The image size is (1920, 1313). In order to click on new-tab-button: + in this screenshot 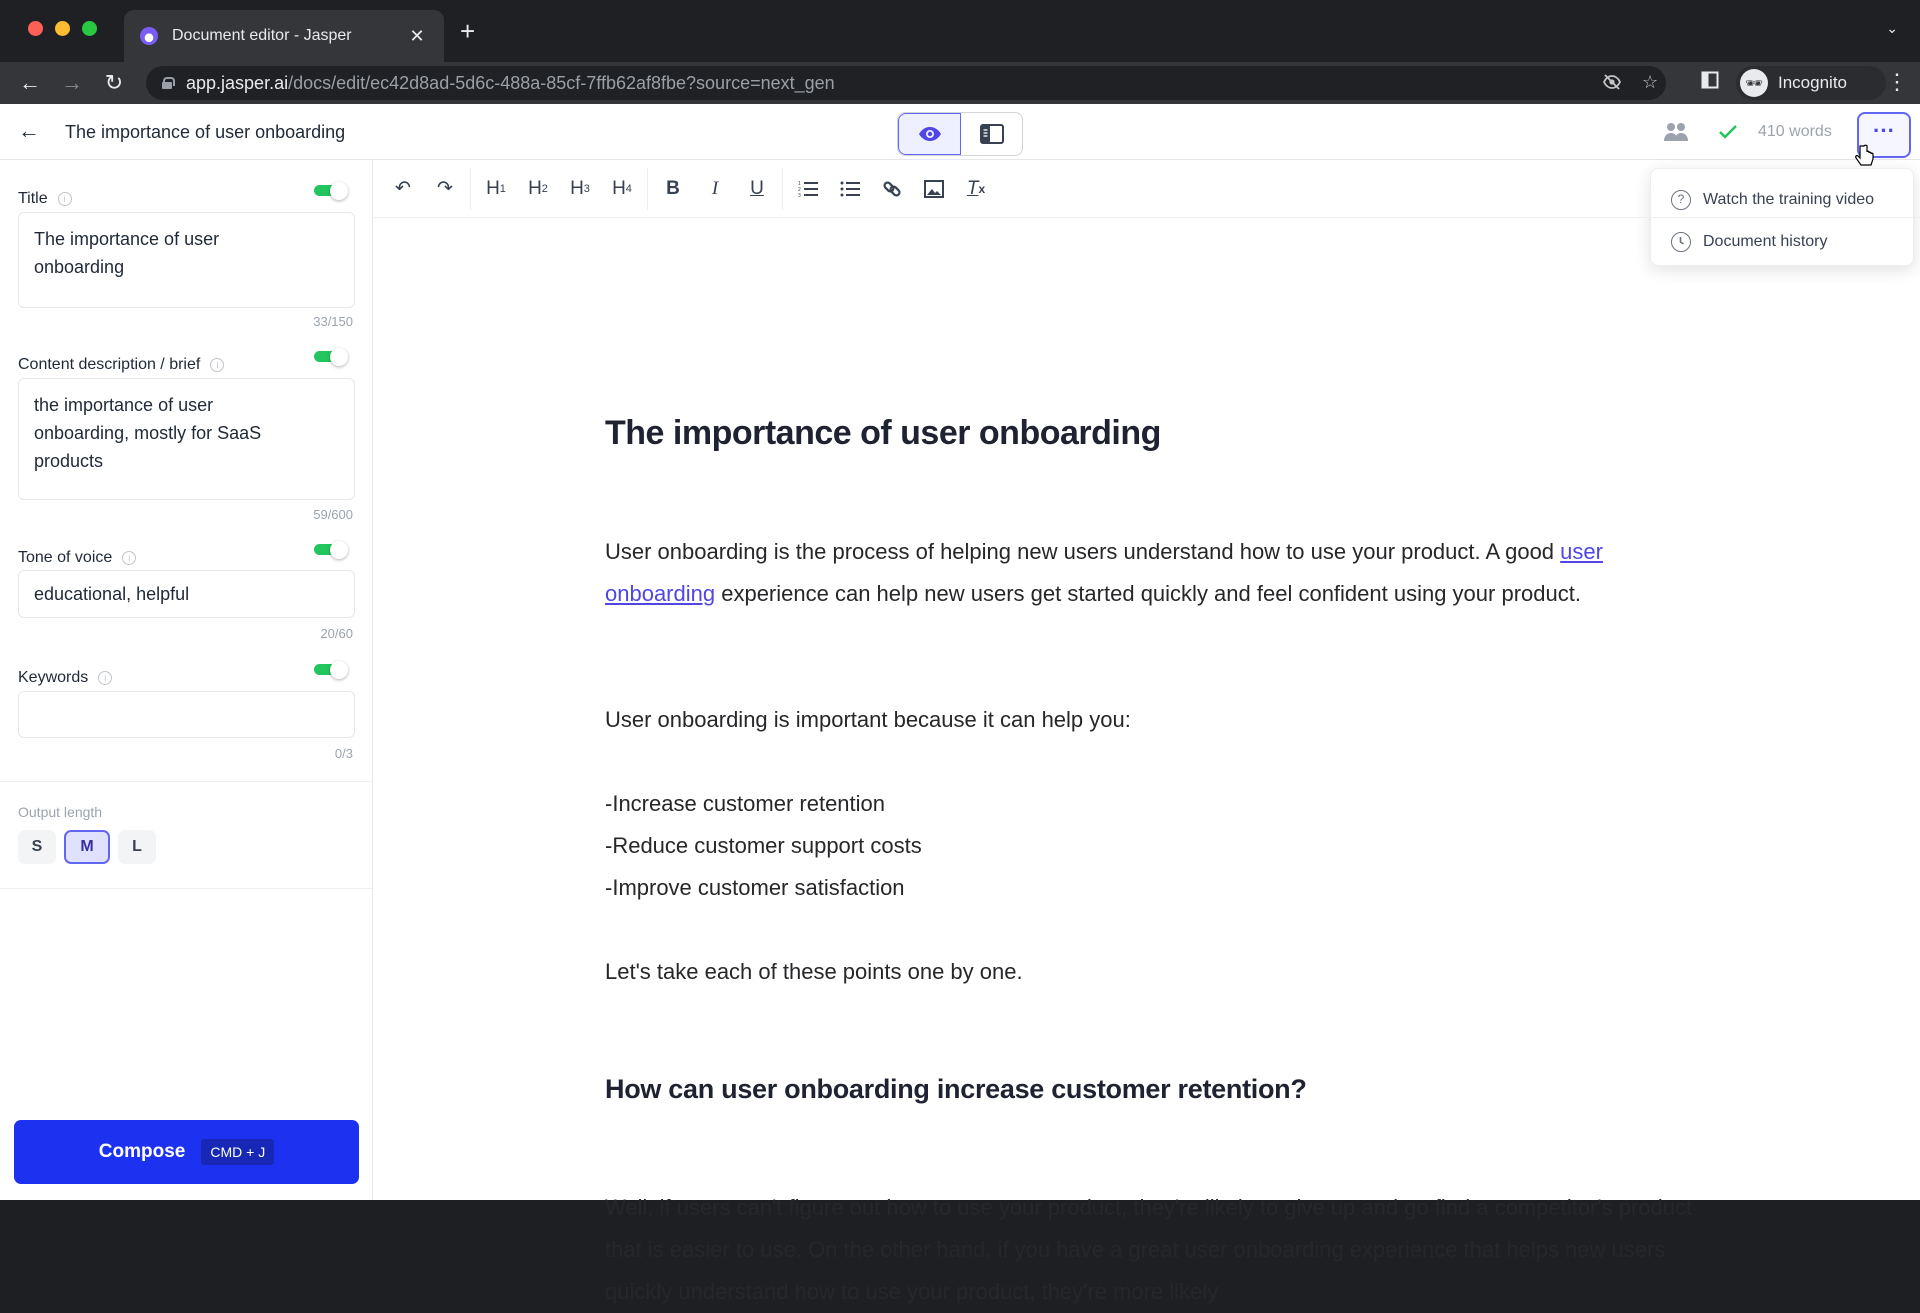, I will do `click(467, 31)`.